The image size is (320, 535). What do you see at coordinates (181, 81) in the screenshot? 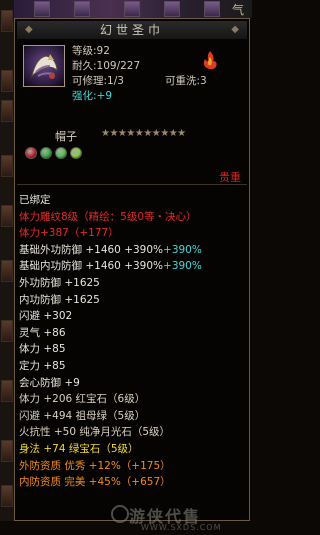
I see `rewash-label: 可重洗` at bounding box center [181, 81].